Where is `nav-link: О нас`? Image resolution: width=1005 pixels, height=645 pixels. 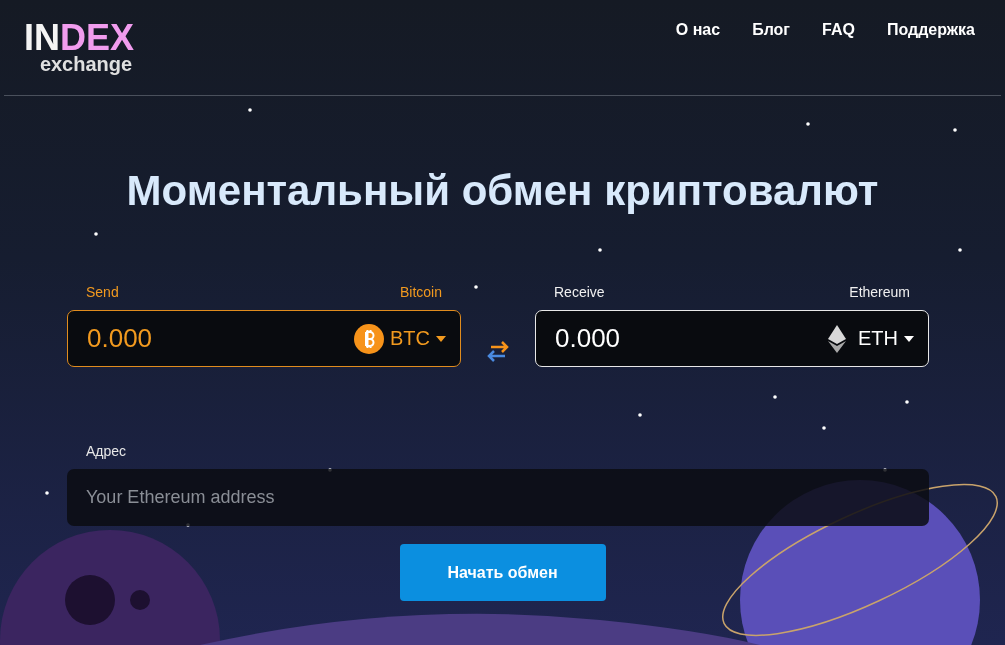 nav-link: О нас is located at coordinates (698, 30).